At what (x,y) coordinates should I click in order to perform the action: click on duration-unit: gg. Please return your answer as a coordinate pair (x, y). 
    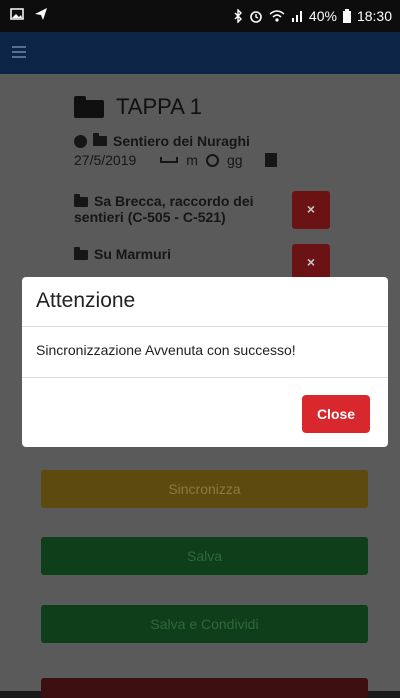
    Looking at the image, I should click on (234, 160).